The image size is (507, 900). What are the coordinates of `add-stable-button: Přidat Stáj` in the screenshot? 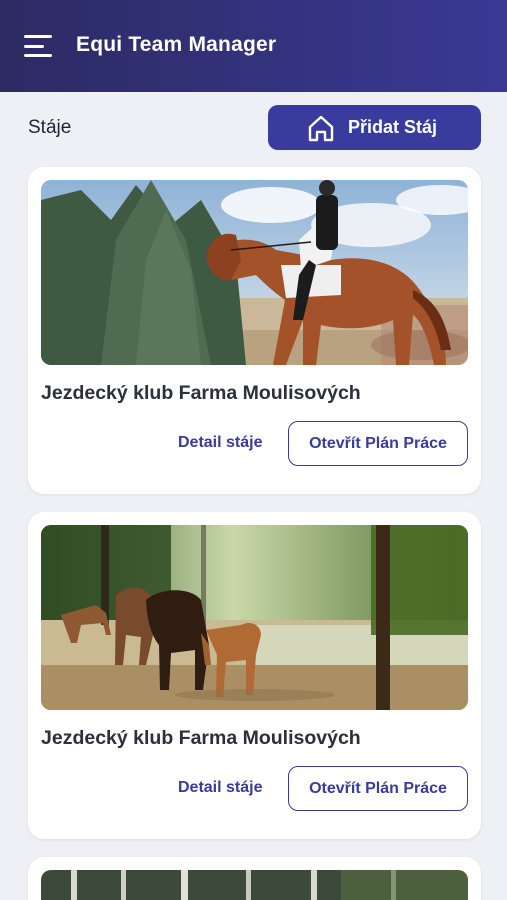 It's located at (374, 127).